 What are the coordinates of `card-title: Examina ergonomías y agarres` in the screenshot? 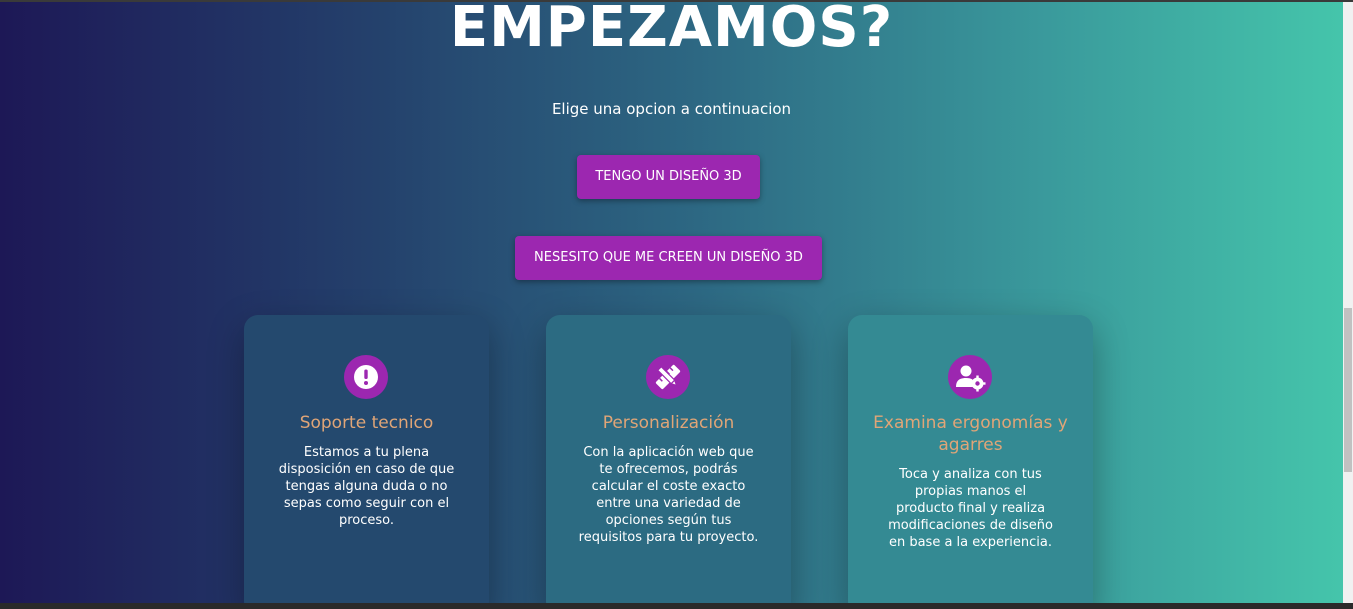 It's located at (970, 434).